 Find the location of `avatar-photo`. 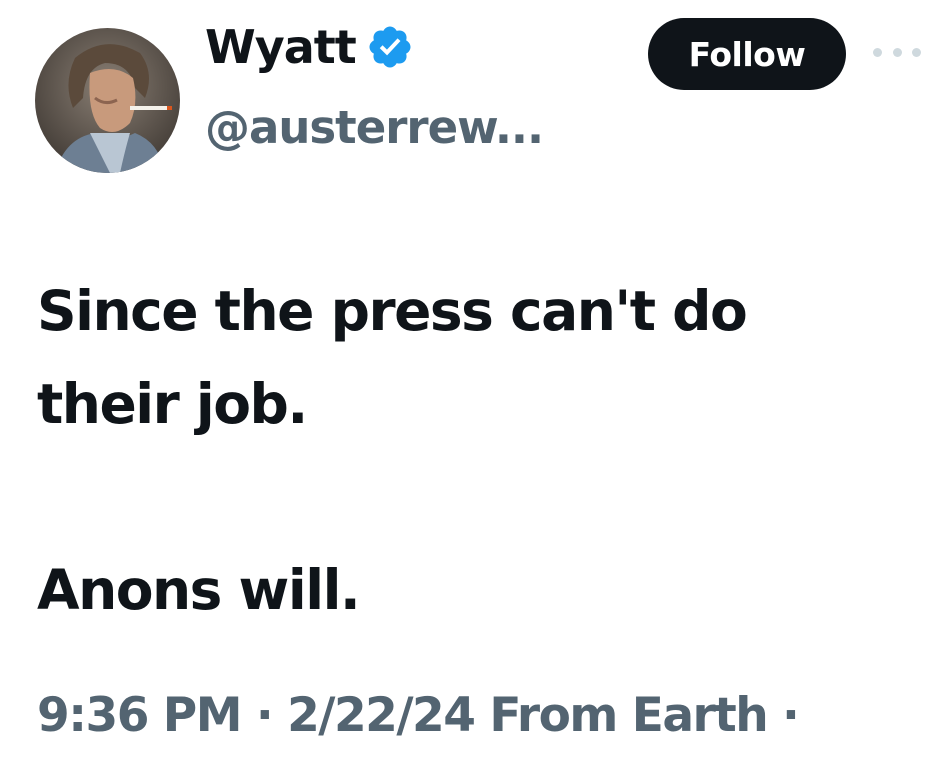

avatar-photo is located at coordinates (107, 100).